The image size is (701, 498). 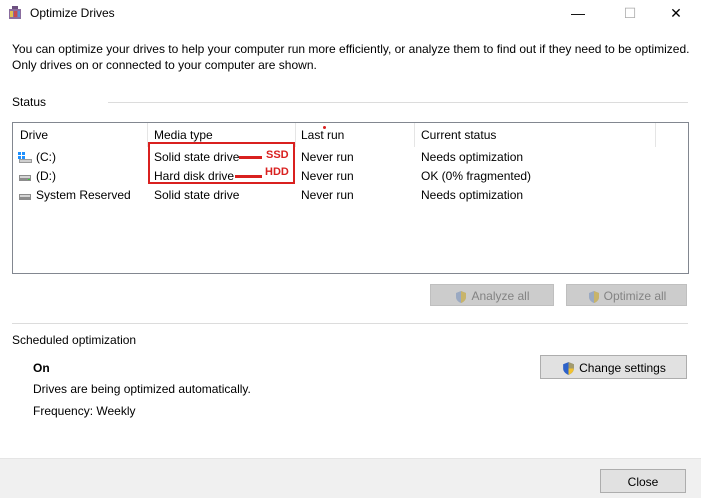 I want to click on title-bar: Optimize Drives — ☐ ✕, so click(x=350, y=13).